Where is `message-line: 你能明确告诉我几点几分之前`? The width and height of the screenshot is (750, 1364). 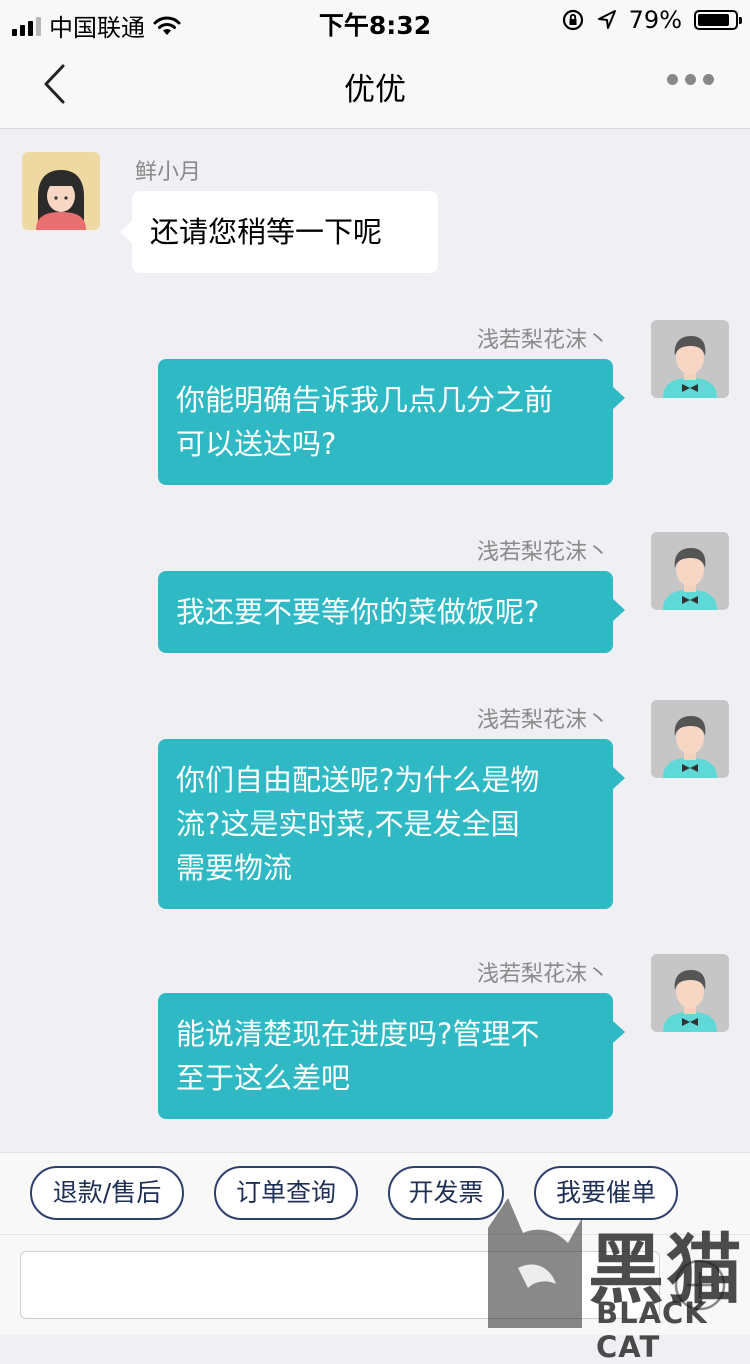
message-line: 你能明确告诉我几点几分之前 is located at coordinates (365, 400).